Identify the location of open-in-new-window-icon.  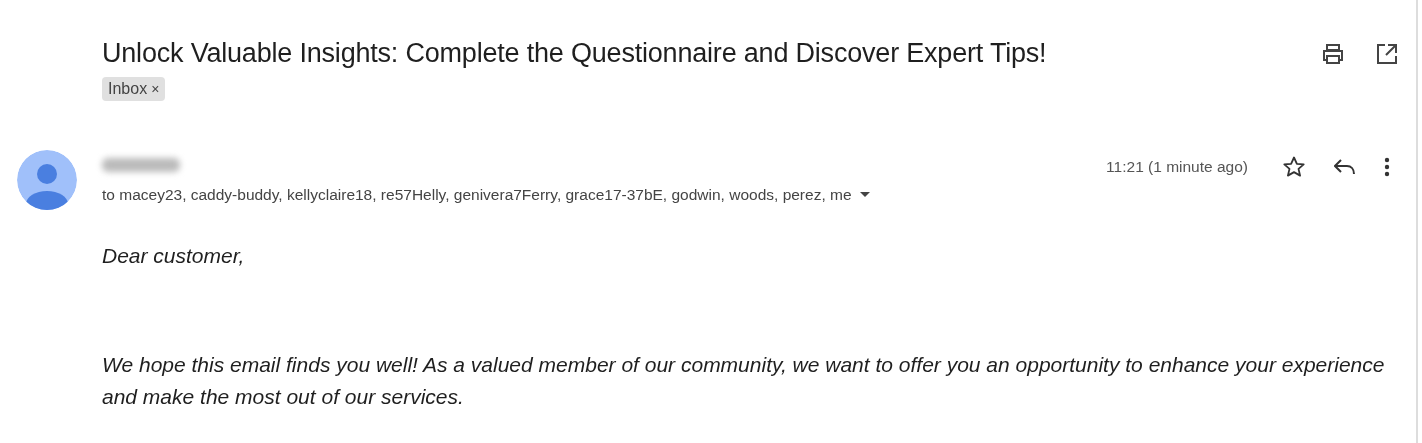
(1387, 53).